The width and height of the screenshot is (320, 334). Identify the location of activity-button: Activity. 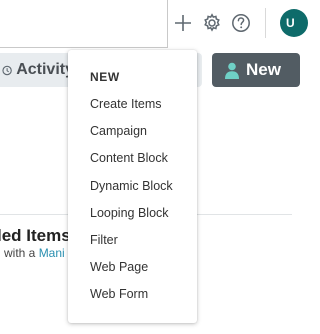
(37, 70).